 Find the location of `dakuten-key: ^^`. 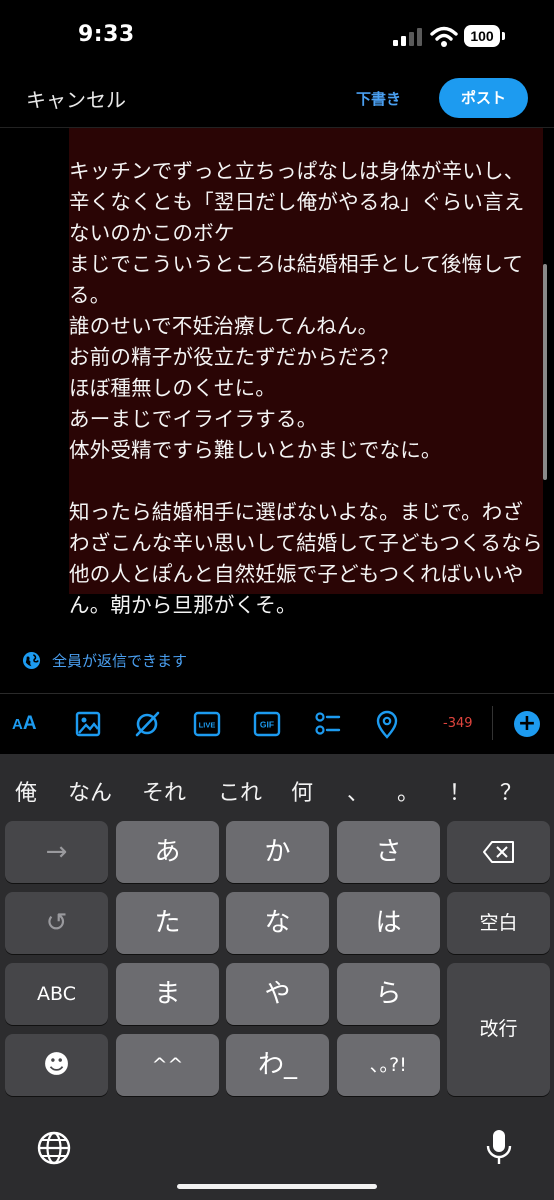

dakuten-key: ^^ is located at coordinates (167, 1065).